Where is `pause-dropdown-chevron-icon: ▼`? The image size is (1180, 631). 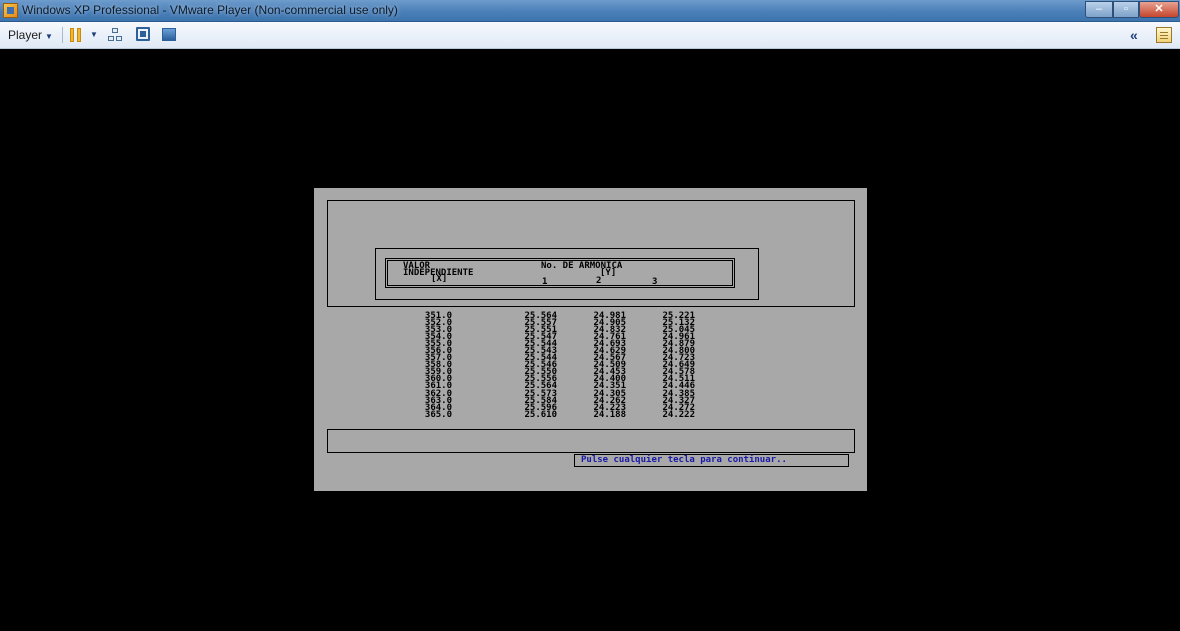
pause-dropdown-chevron-icon: ▼ is located at coordinates (94, 34).